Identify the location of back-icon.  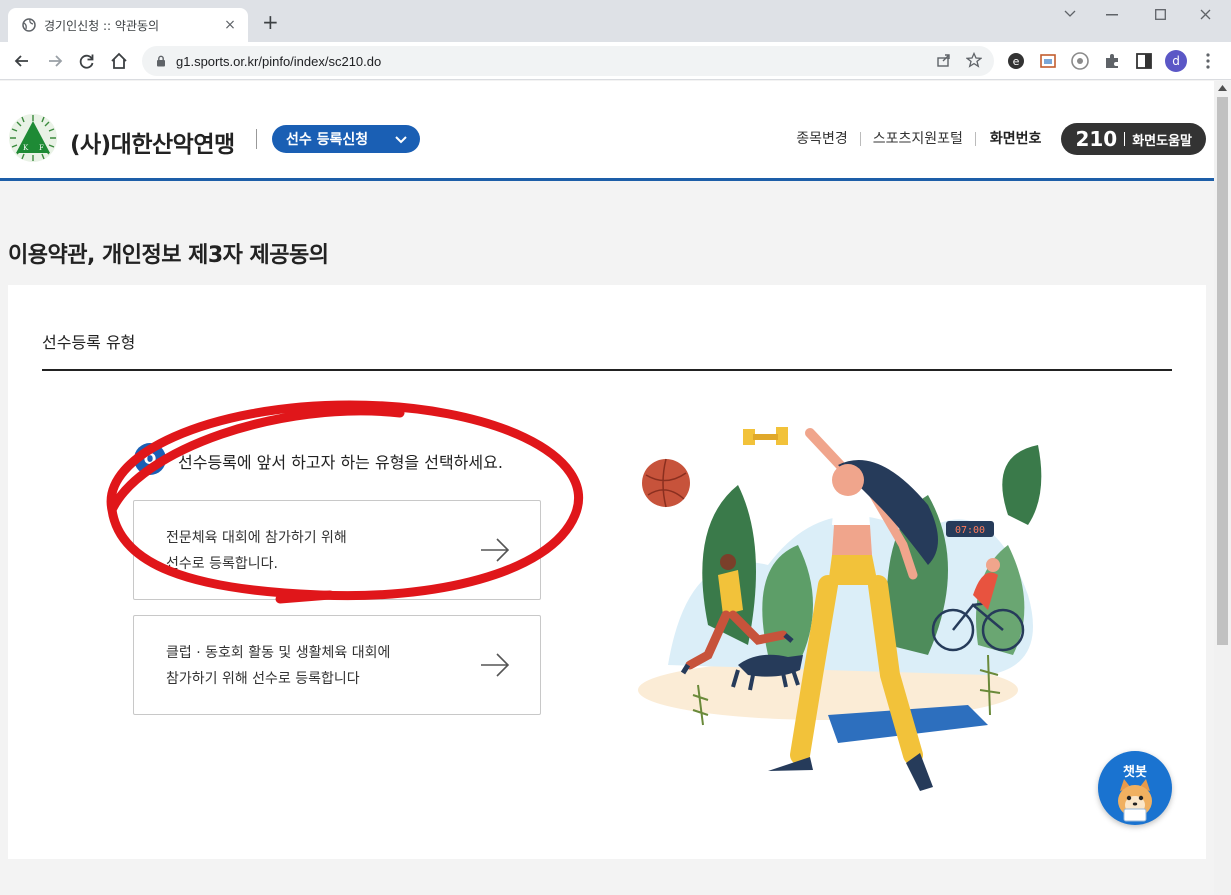
(22, 61).